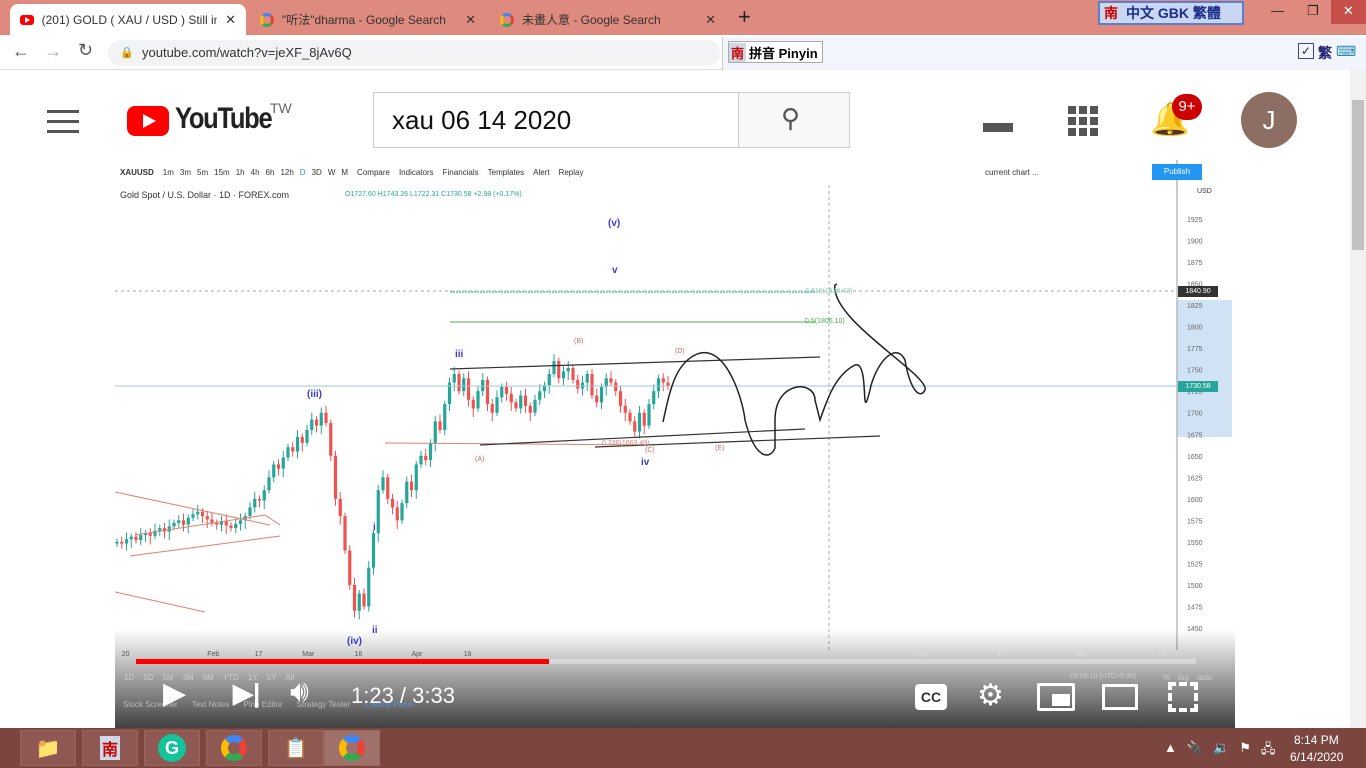 The width and height of the screenshot is (1366, 768). I want to click on tv-indicators: Indicators, so click(416, 172).